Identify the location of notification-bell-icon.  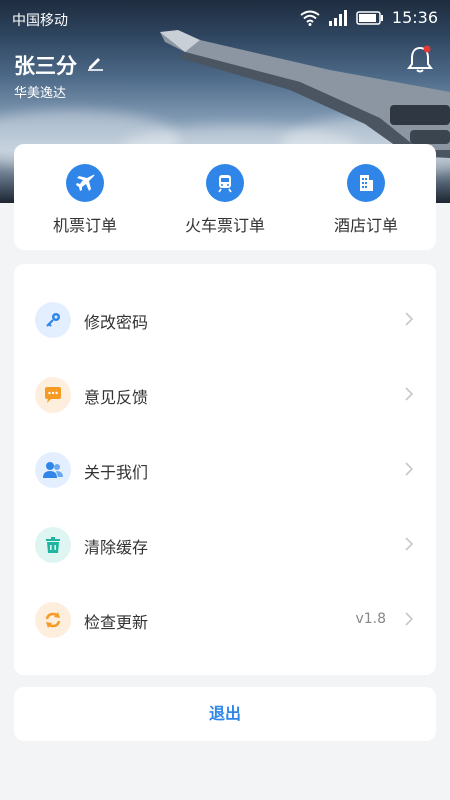
(420, 59).